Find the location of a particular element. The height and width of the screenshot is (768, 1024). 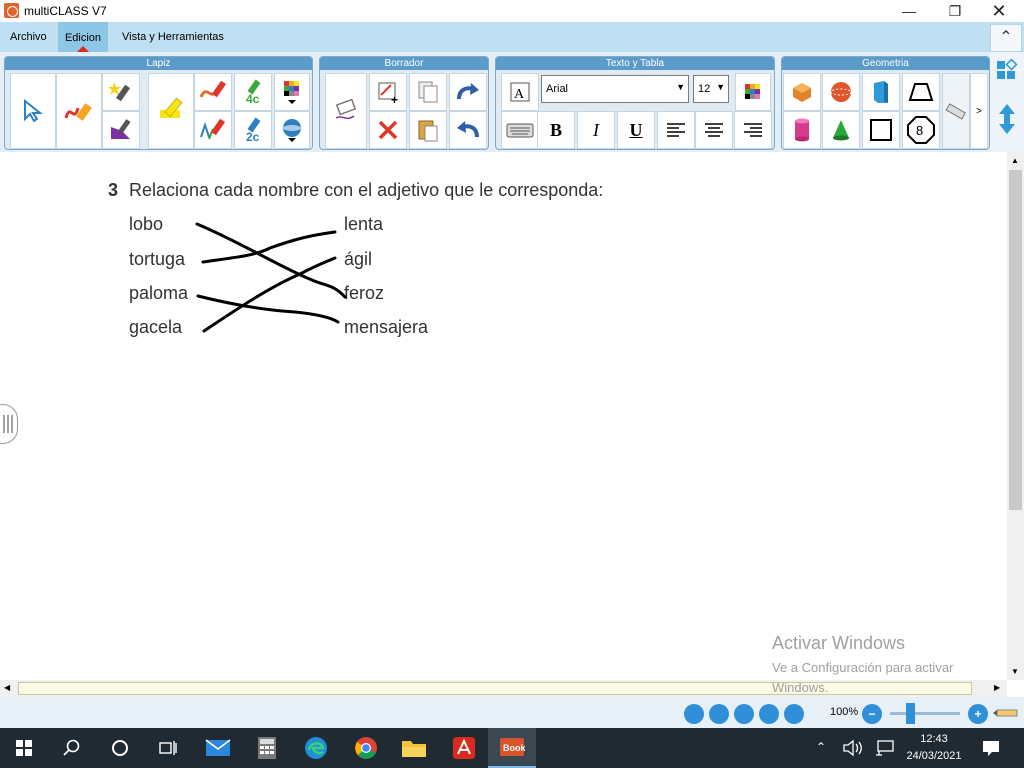

cortana-button is located at coordinates (120, 748).